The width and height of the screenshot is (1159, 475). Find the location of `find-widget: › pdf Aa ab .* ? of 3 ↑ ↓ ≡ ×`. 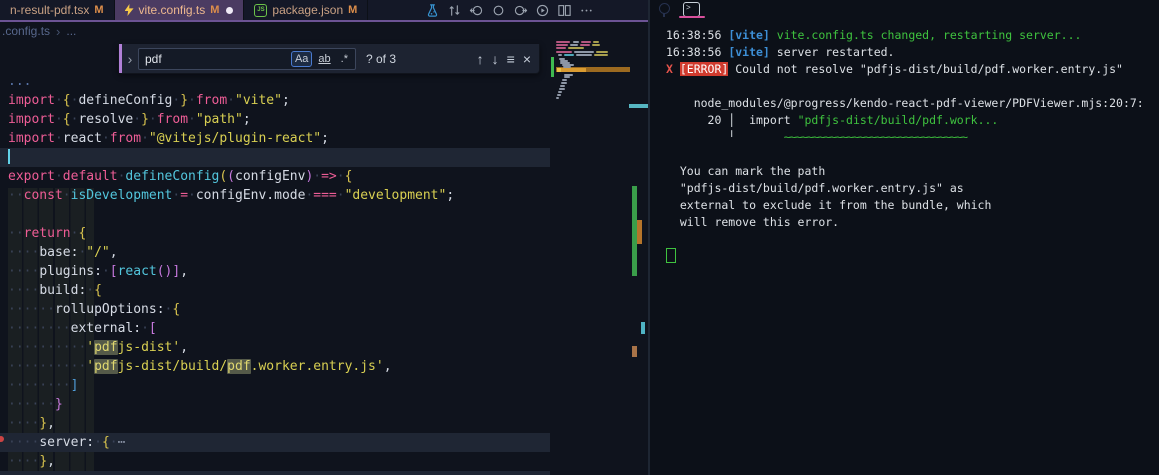

find-widget: › pdf Aa ab .* ? of 3 ↑ ↓ ≡ × is located at coordinates (329, 59).